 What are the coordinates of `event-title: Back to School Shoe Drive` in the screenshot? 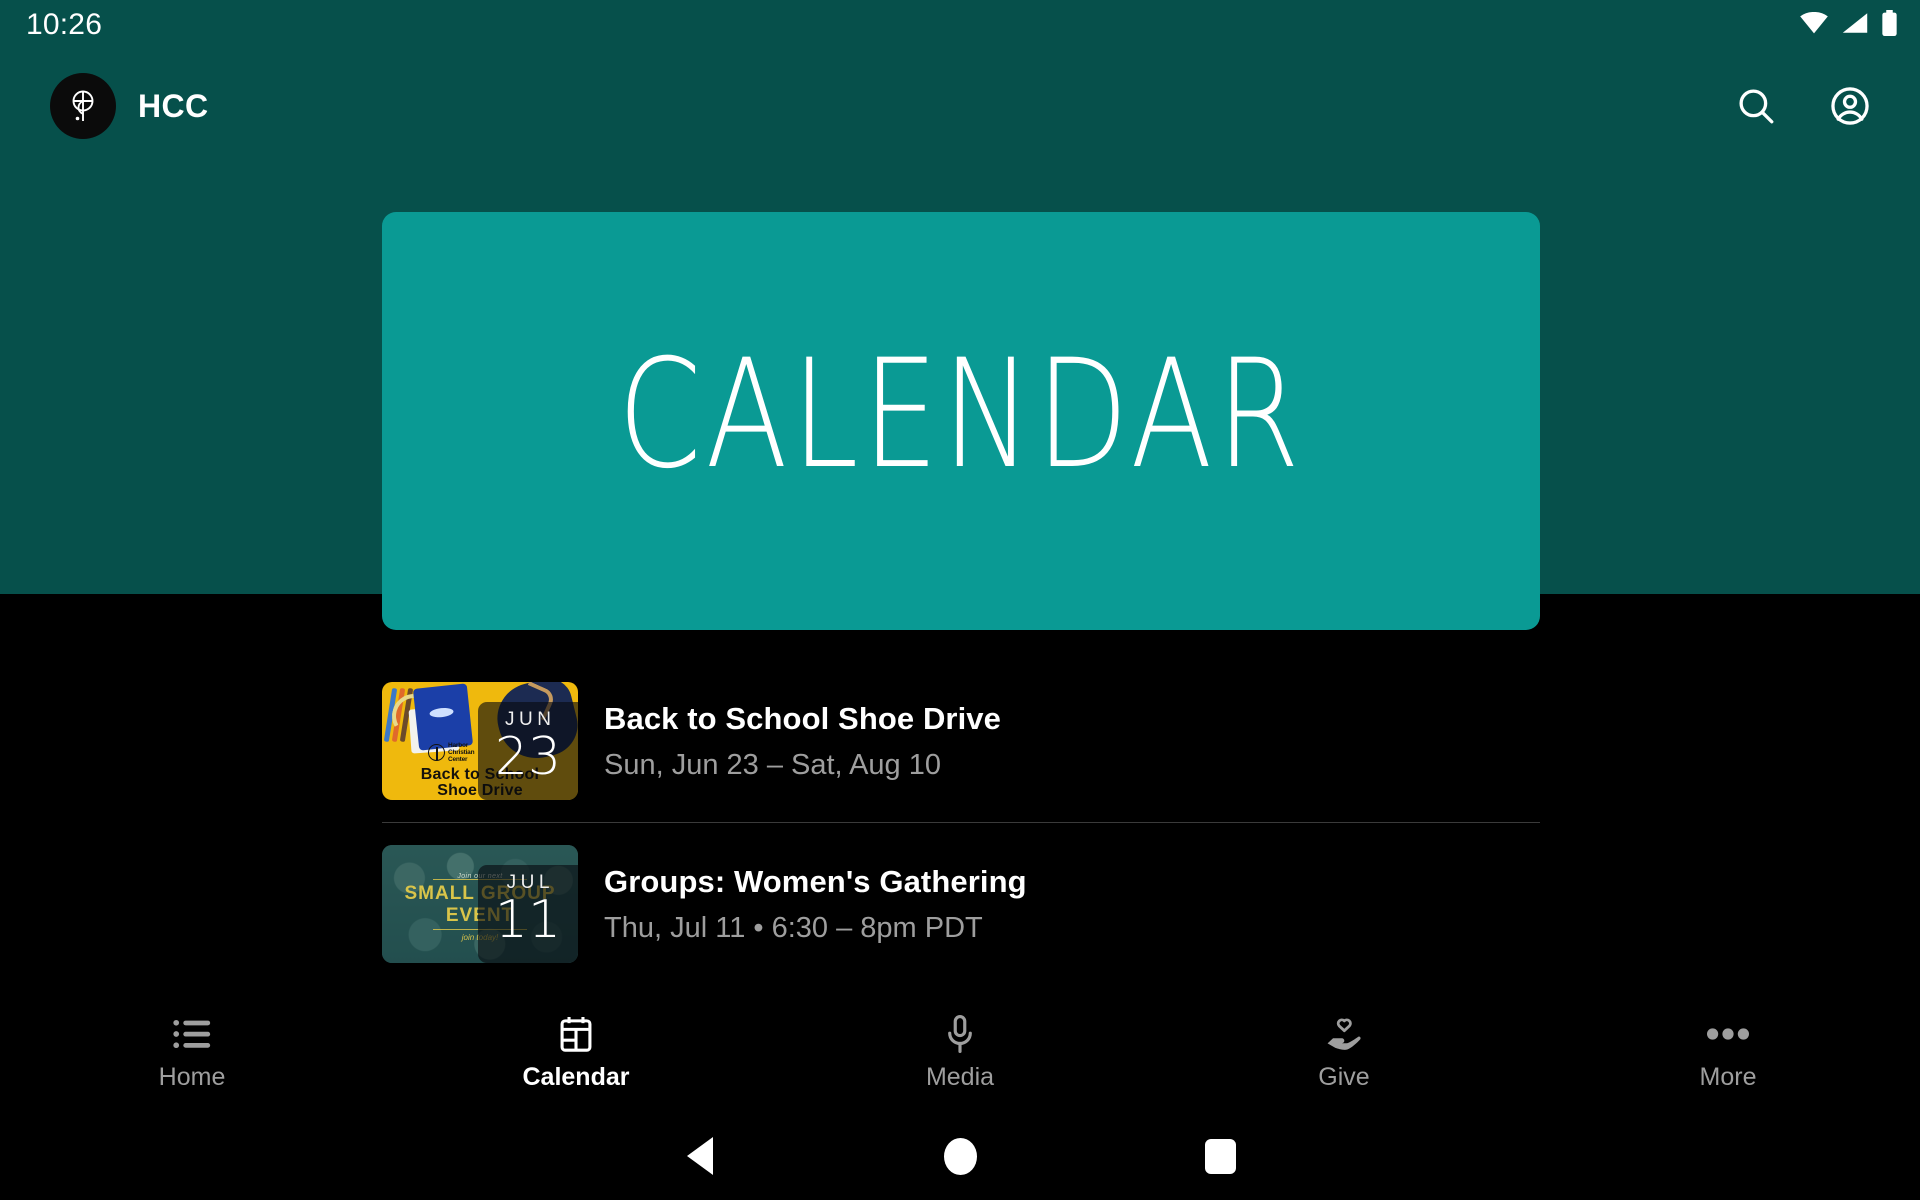 It's located at (802, 718).